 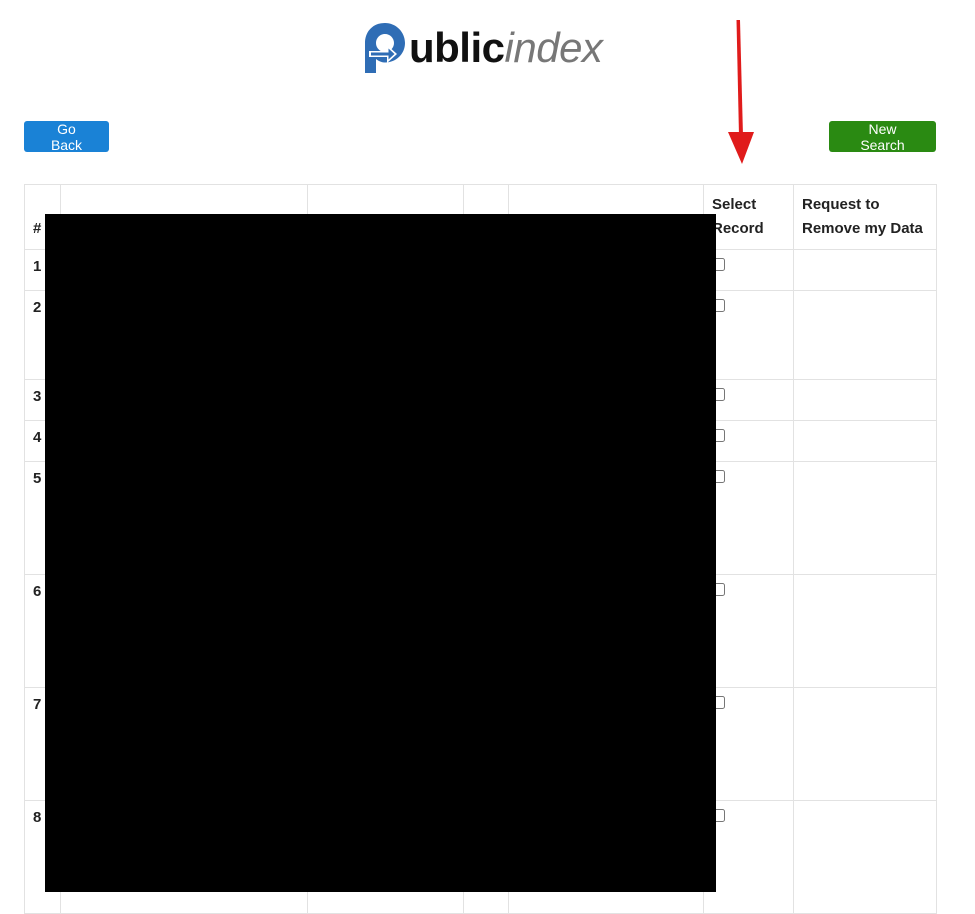 I want to click on logo-wordmark: ublicindex, so click(x=506, y=48).